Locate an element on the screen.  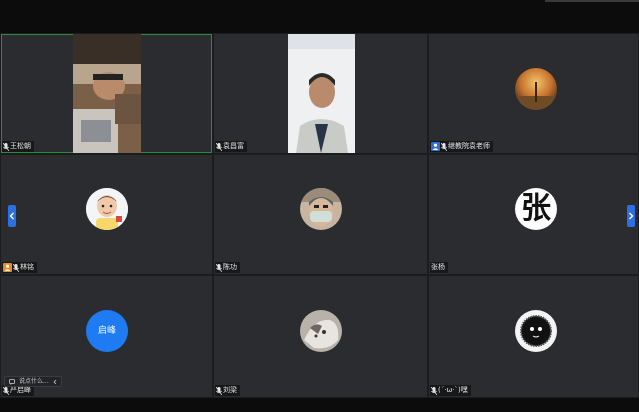
avatar-character: 张 is located at coordinates (536, 208).